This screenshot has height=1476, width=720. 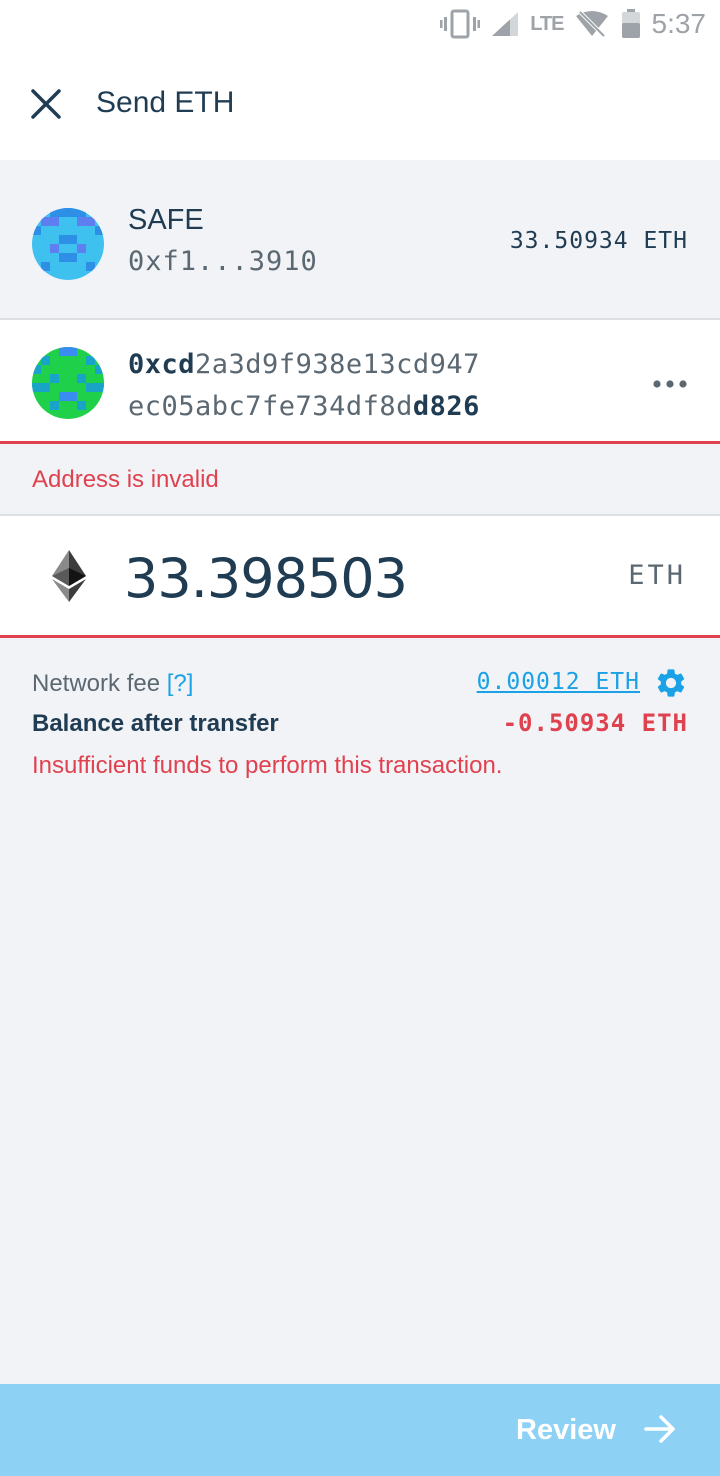 What do you see at coordinates (304, 364) in the screenshot?
I see `recipient-address-line-1: 0xcd2a3d9f938e13cd947` at bounding box center [304, 364].